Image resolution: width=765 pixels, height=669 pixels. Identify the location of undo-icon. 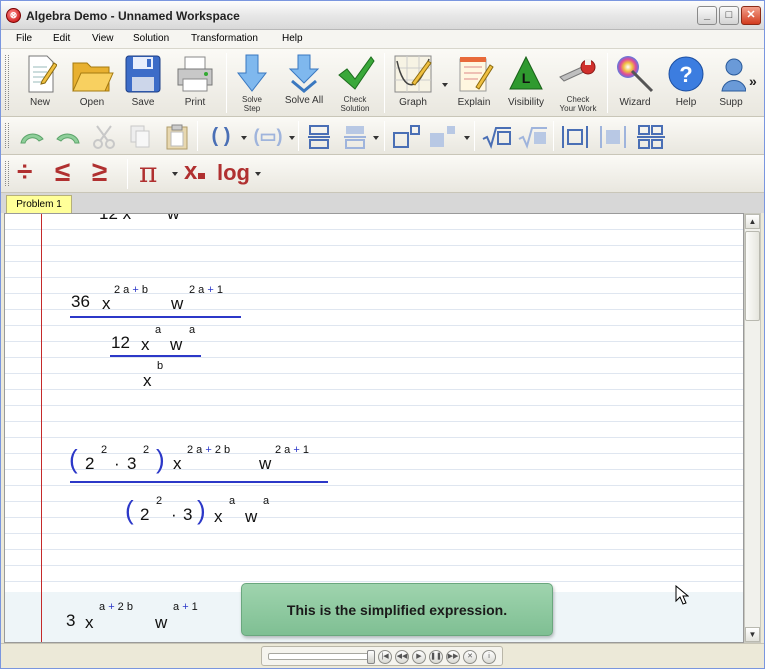
(32, 137).